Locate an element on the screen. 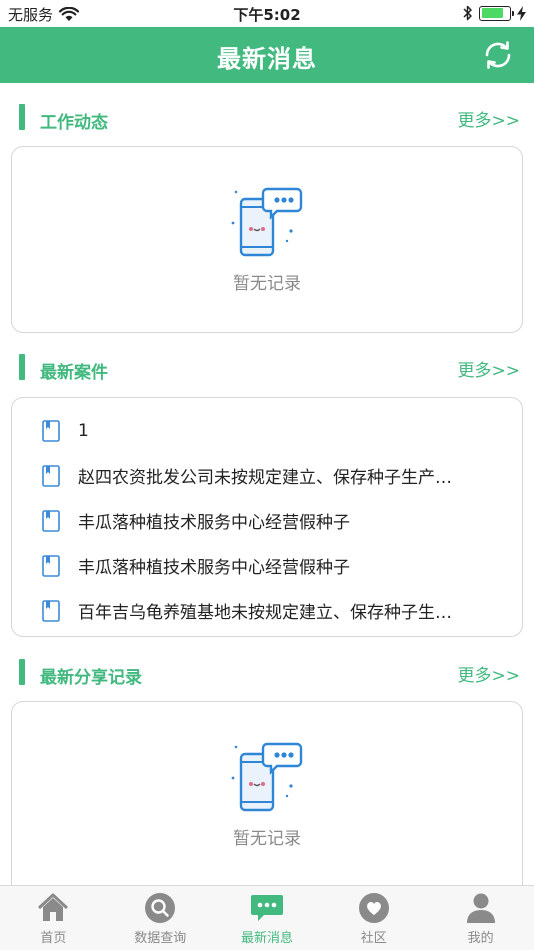 The width and height of the screenshot is (534, 950). case-title: 1 is located at coordinates (83, 430).